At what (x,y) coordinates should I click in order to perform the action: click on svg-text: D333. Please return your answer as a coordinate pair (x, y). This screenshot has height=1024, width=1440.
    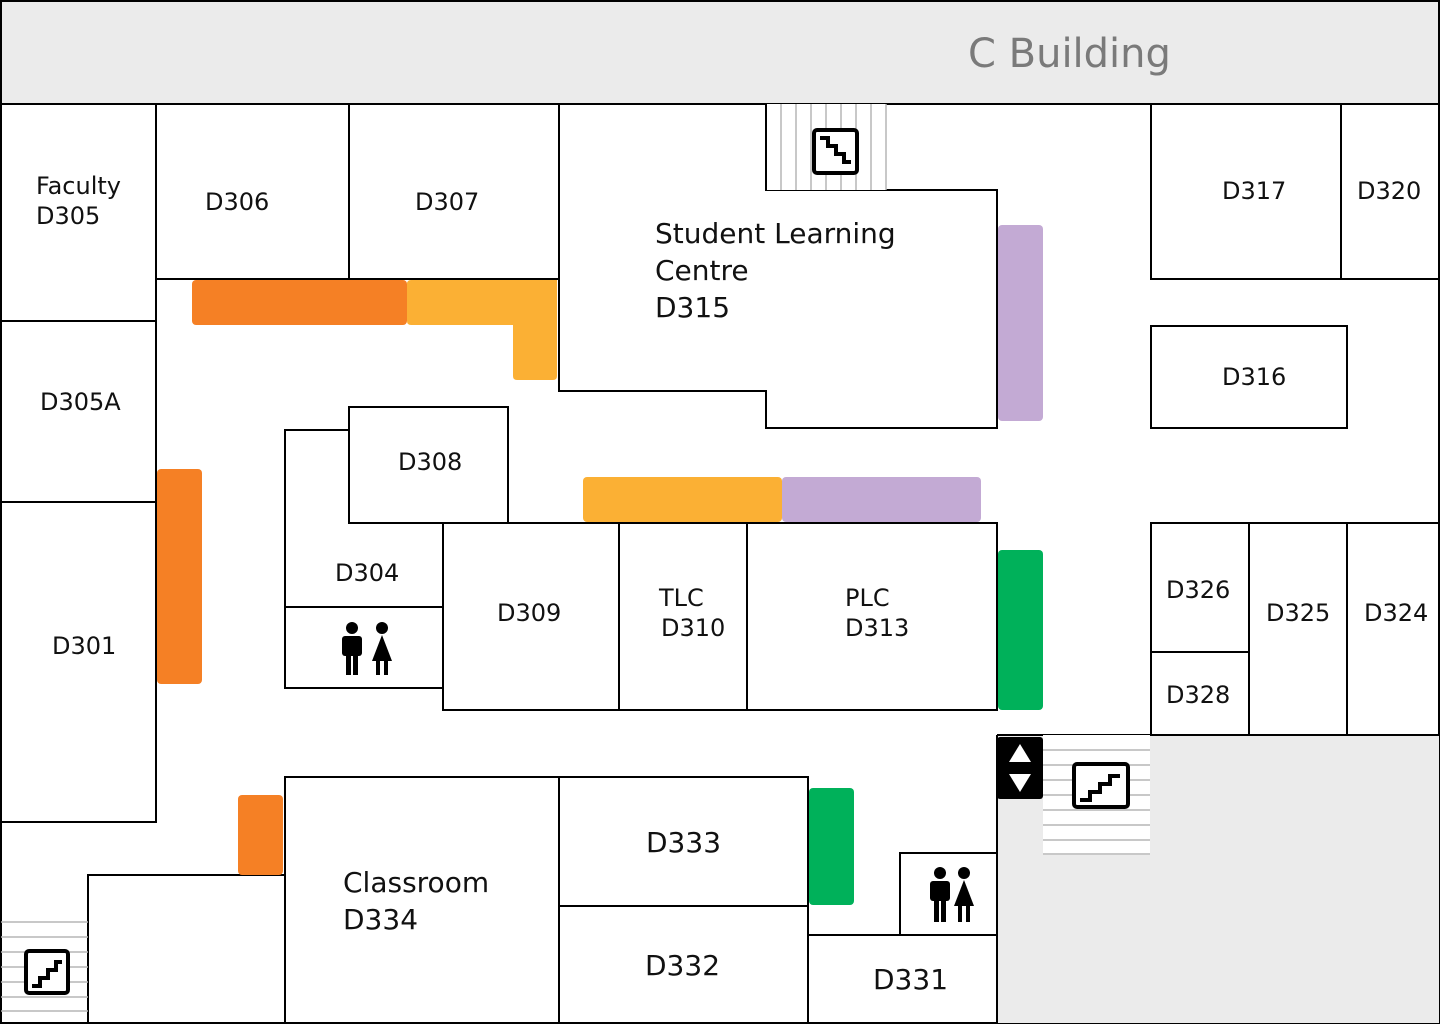
    Looking at the image, I should click on (683, 842).